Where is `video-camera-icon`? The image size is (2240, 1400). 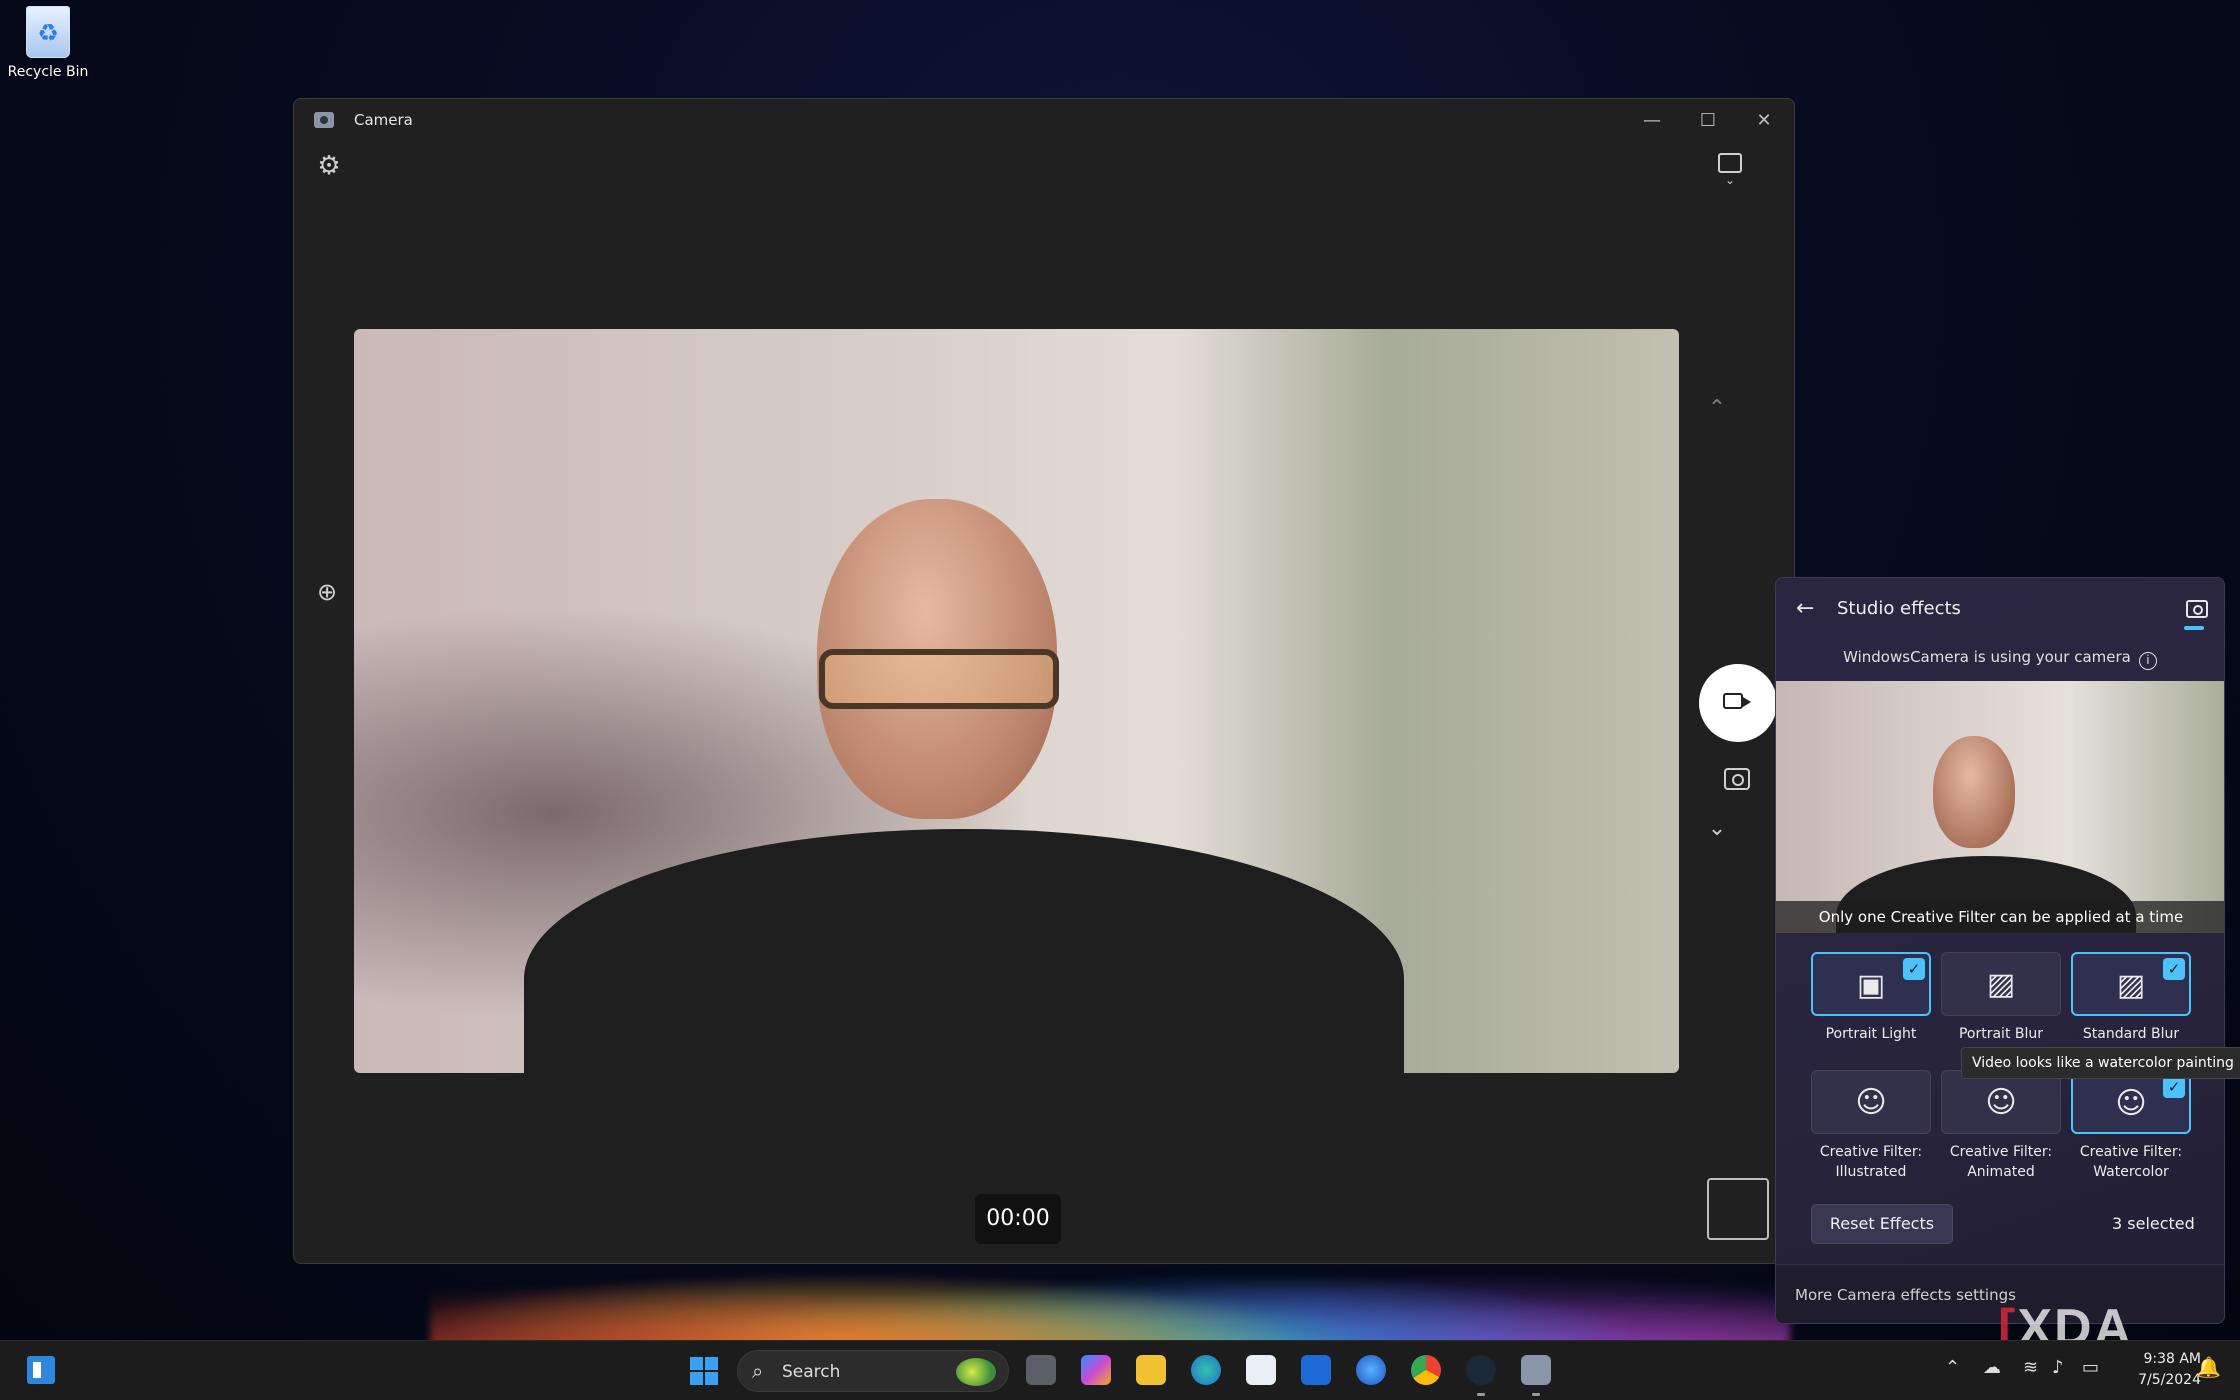
video-camera-icon is located at coordinates (1737, 701).